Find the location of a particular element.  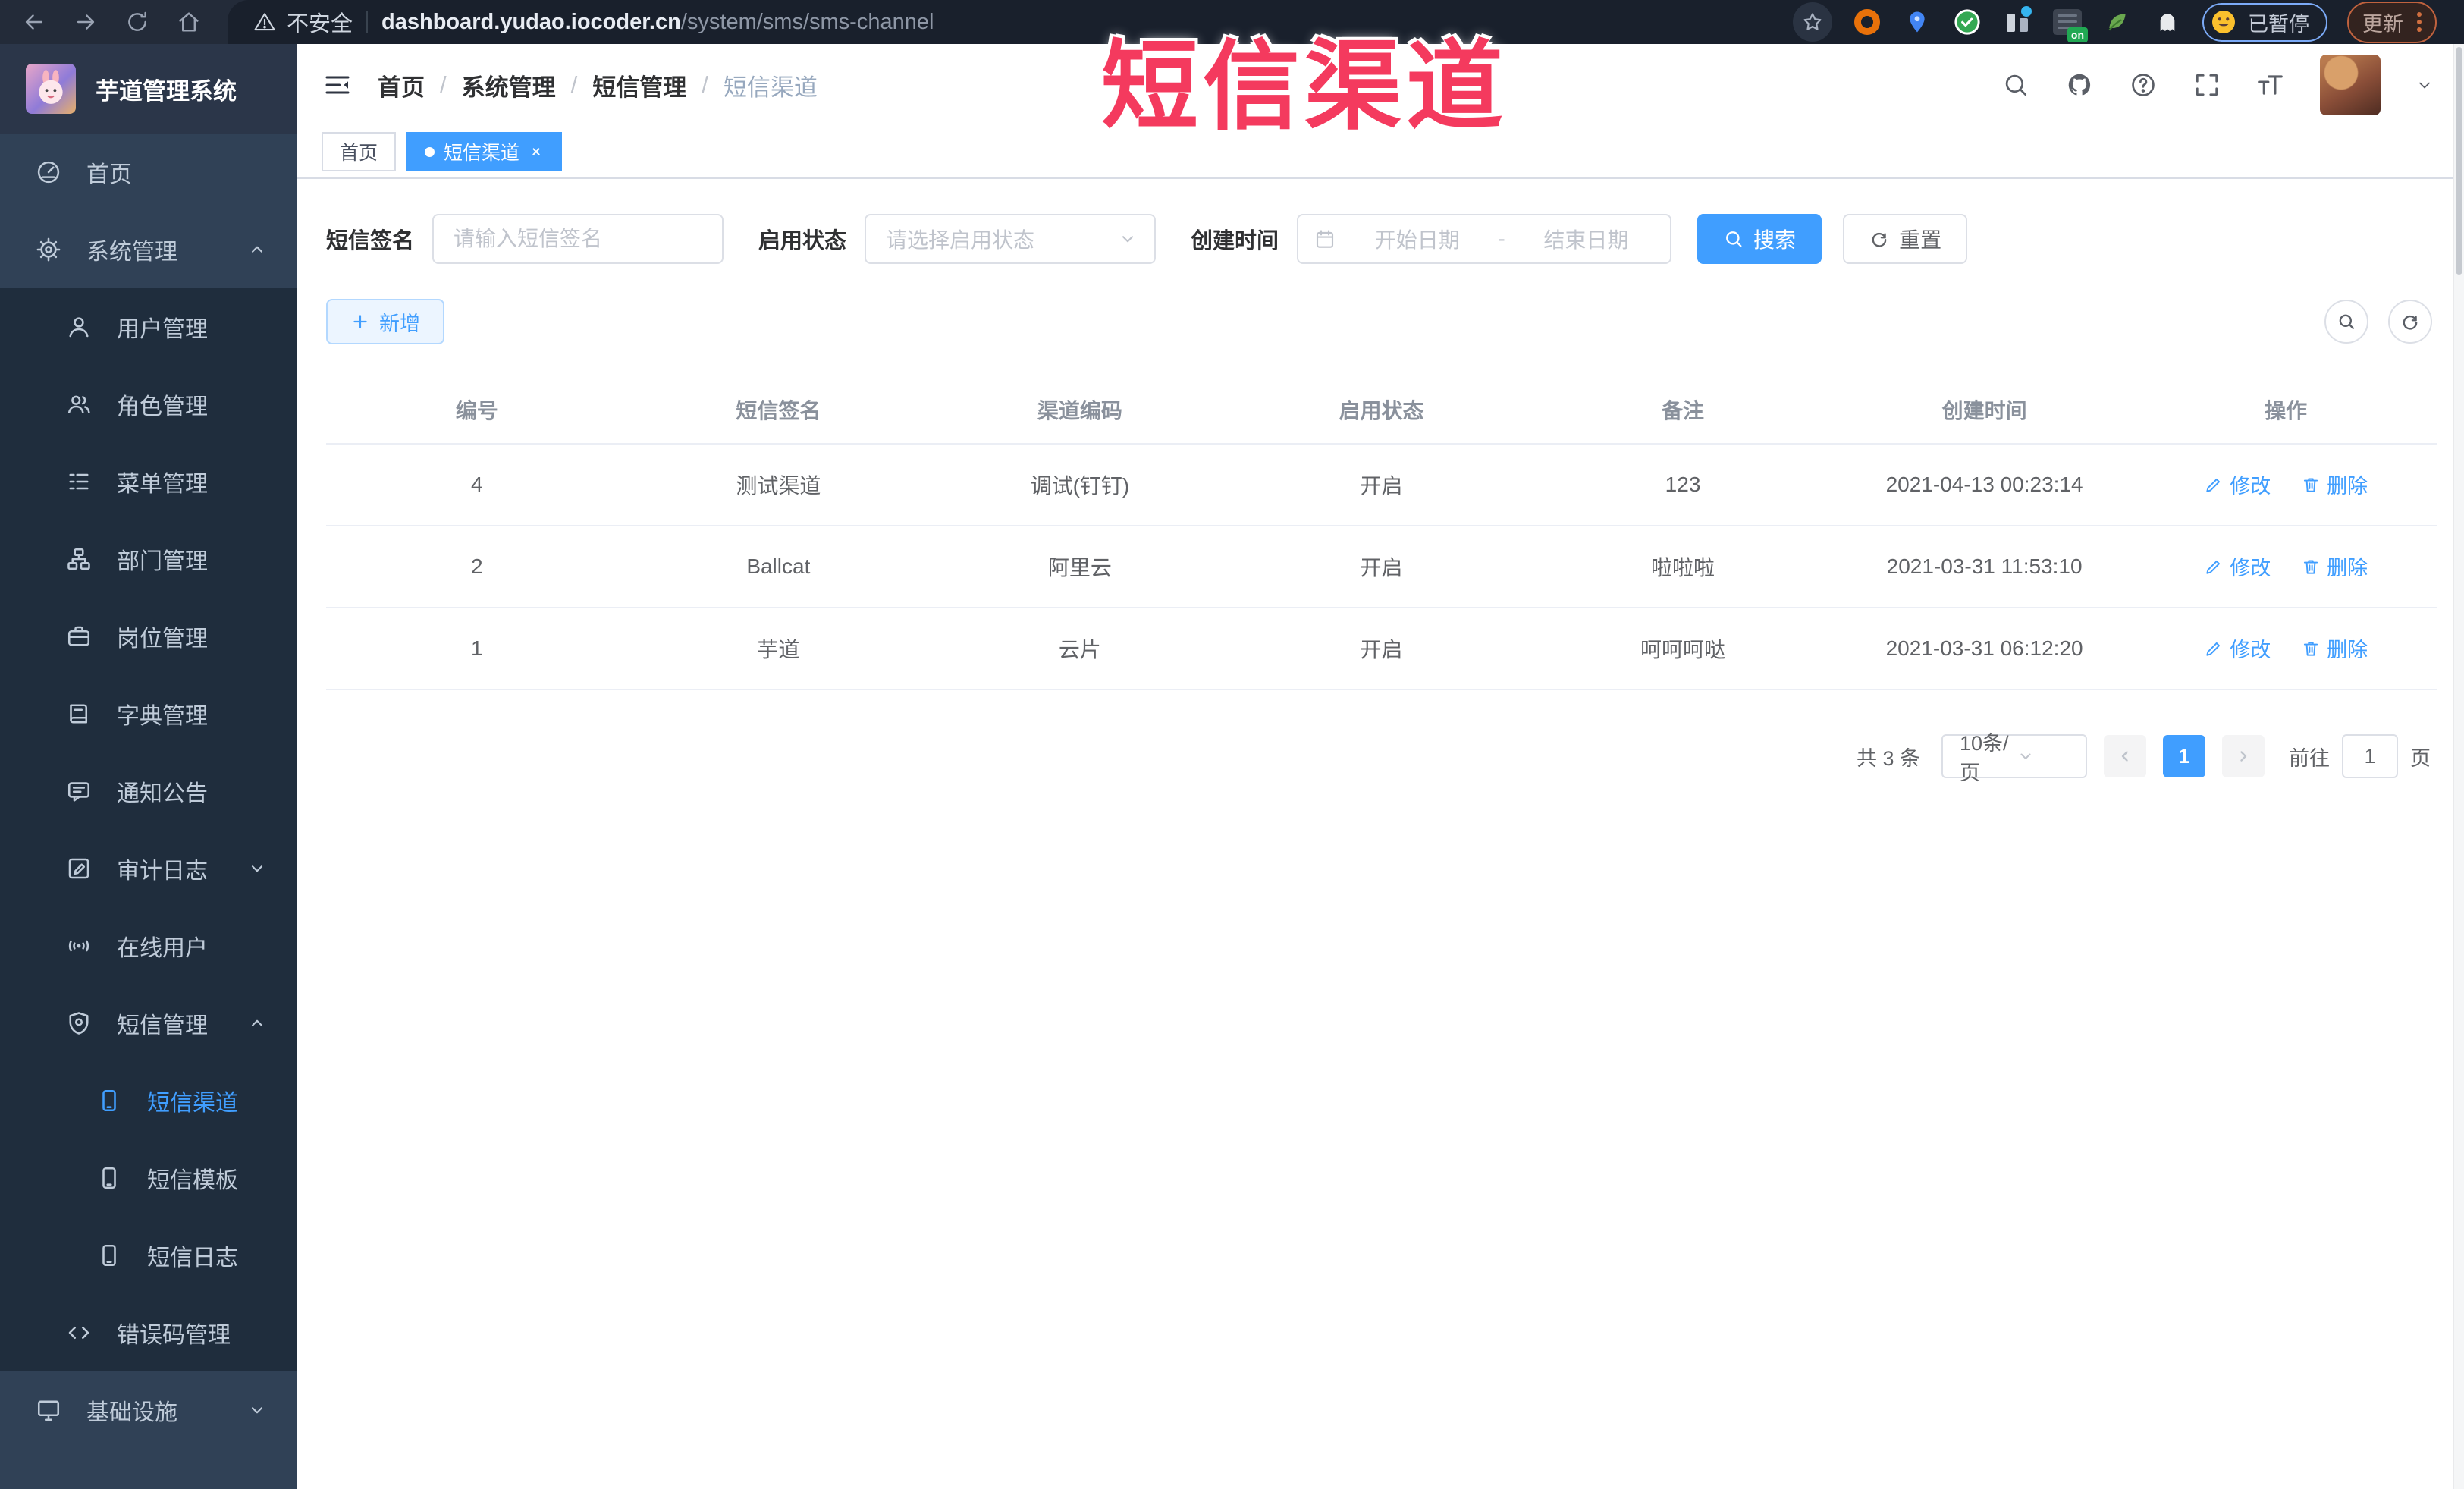

goto-page-input is located at coordinates (2370, 756).